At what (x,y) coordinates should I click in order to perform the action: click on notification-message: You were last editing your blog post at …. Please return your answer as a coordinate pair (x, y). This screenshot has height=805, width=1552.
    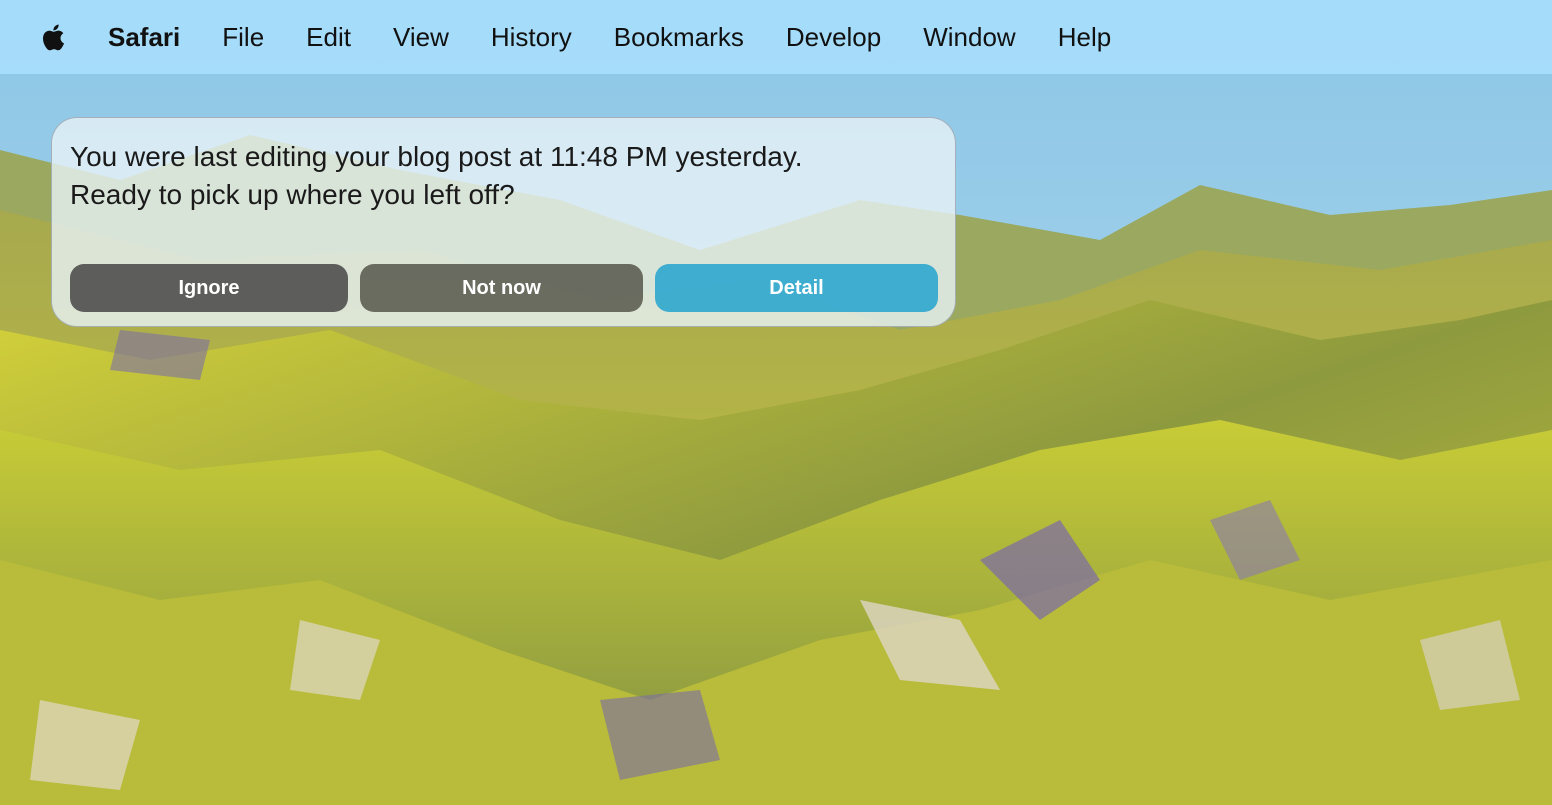
    Looking at the image, I should click on (503, 176).